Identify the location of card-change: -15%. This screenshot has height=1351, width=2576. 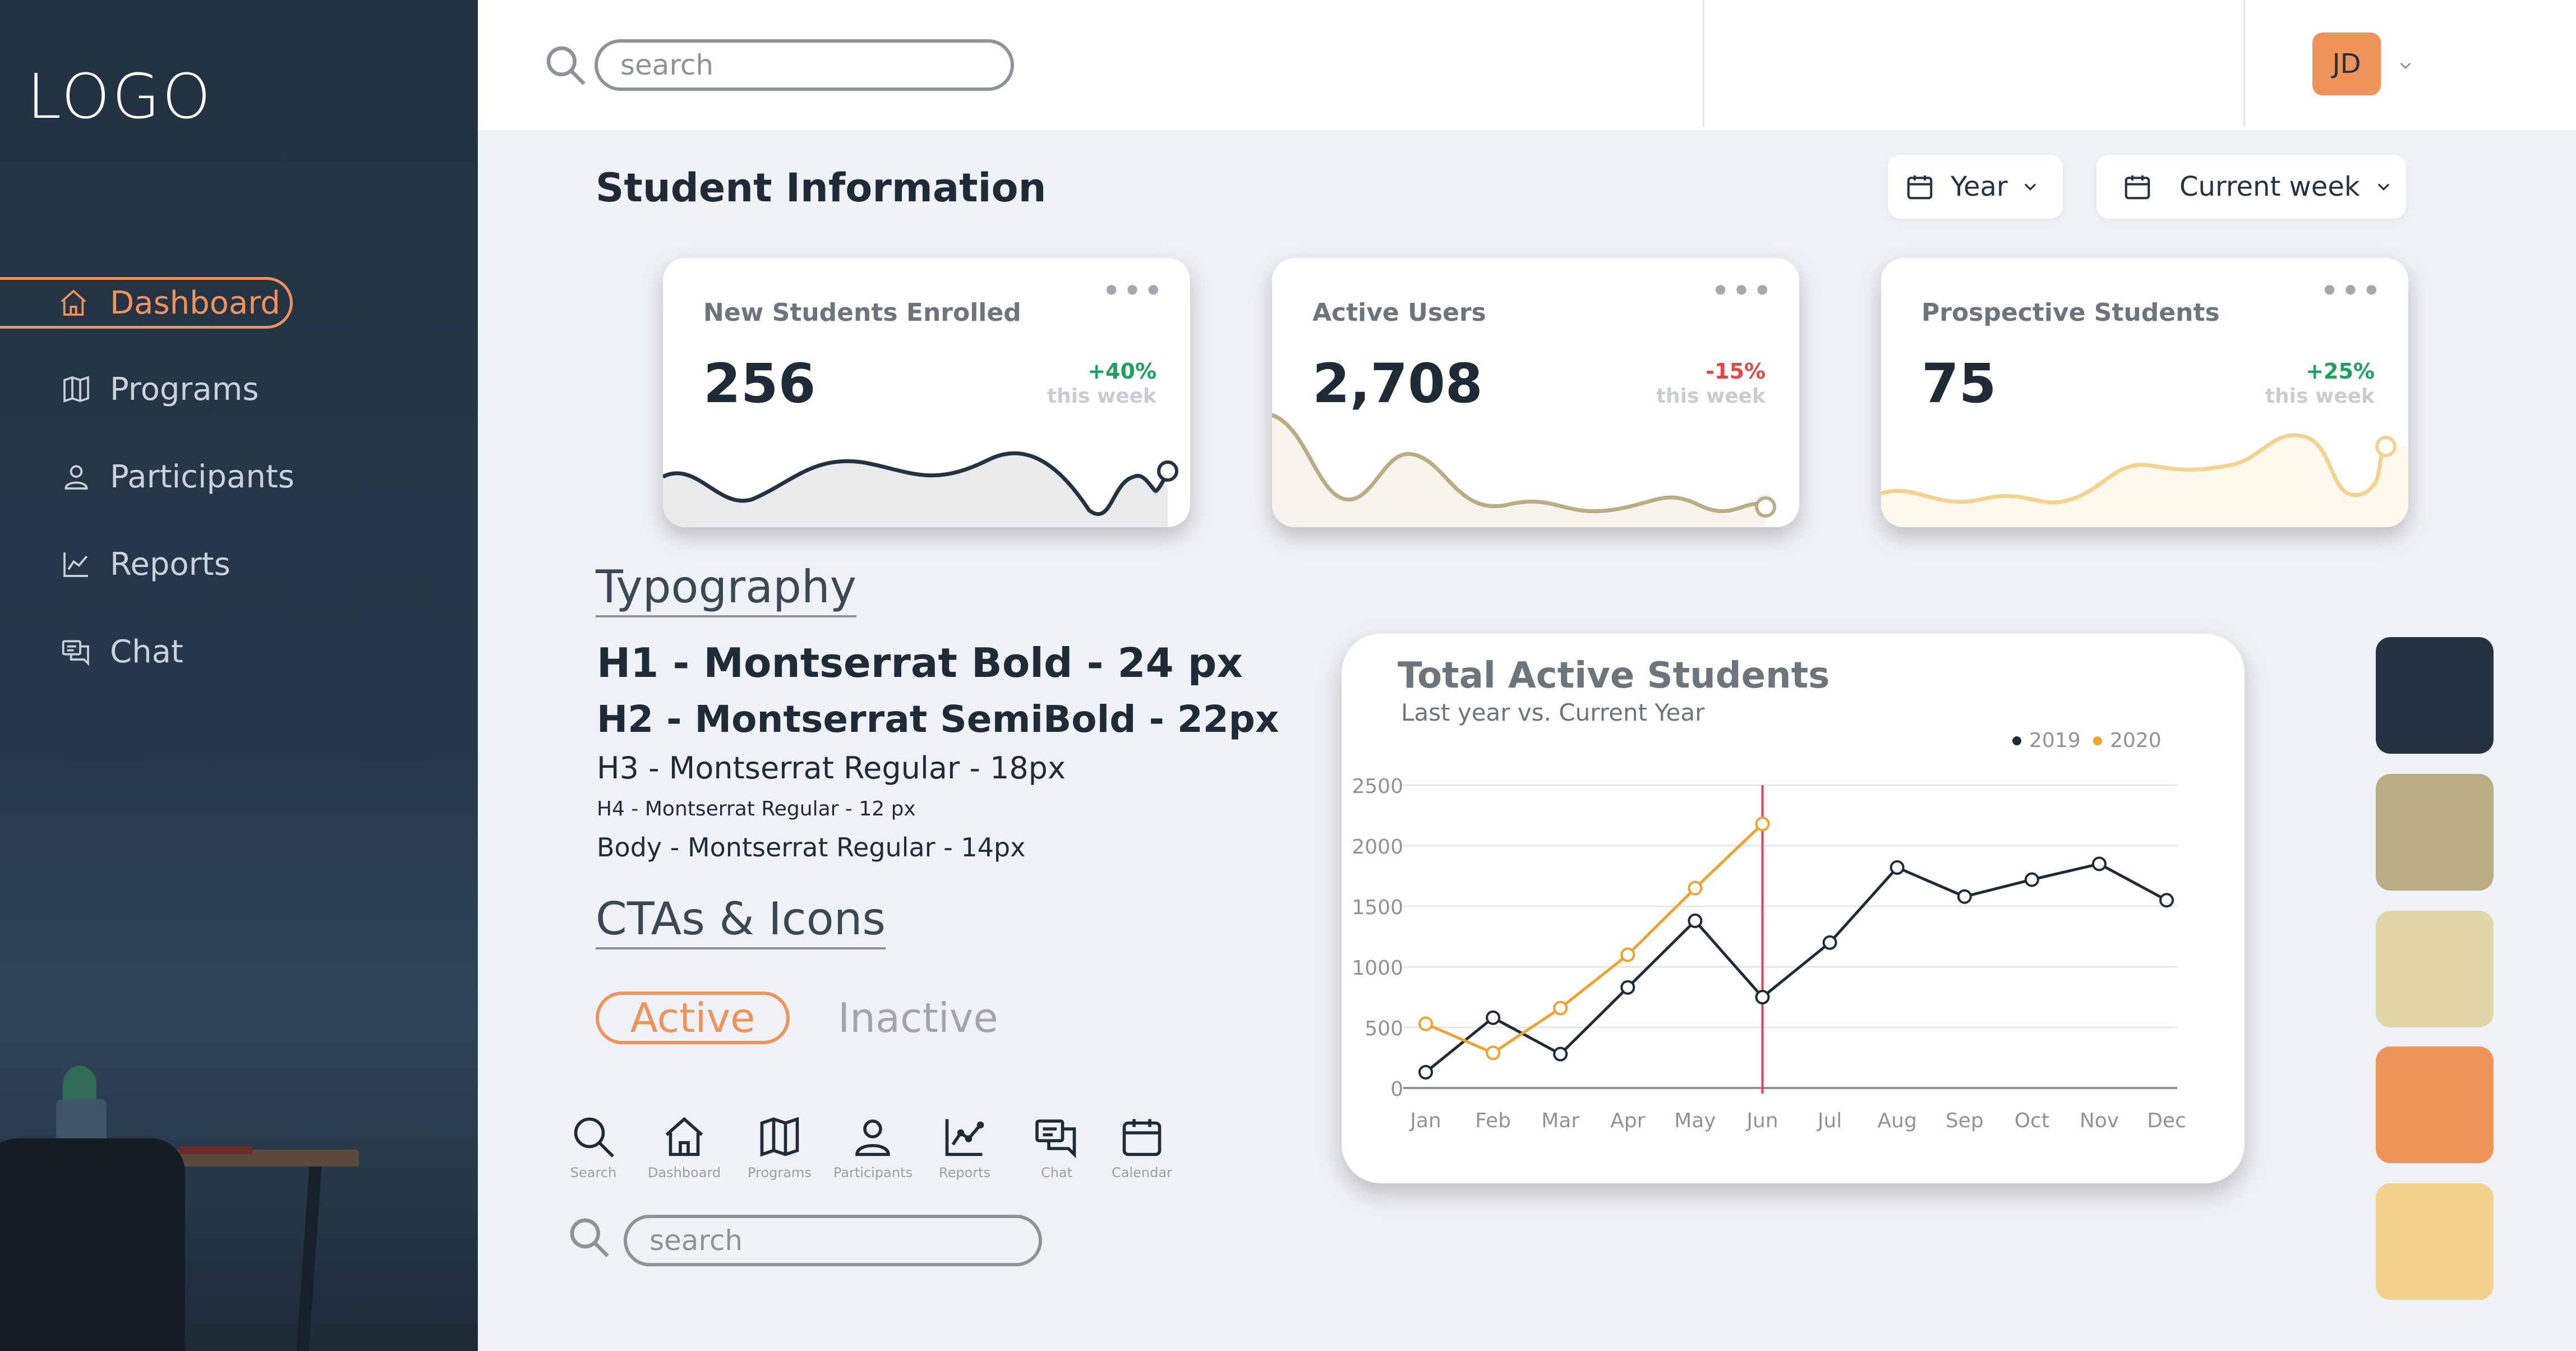
(1736, 371).